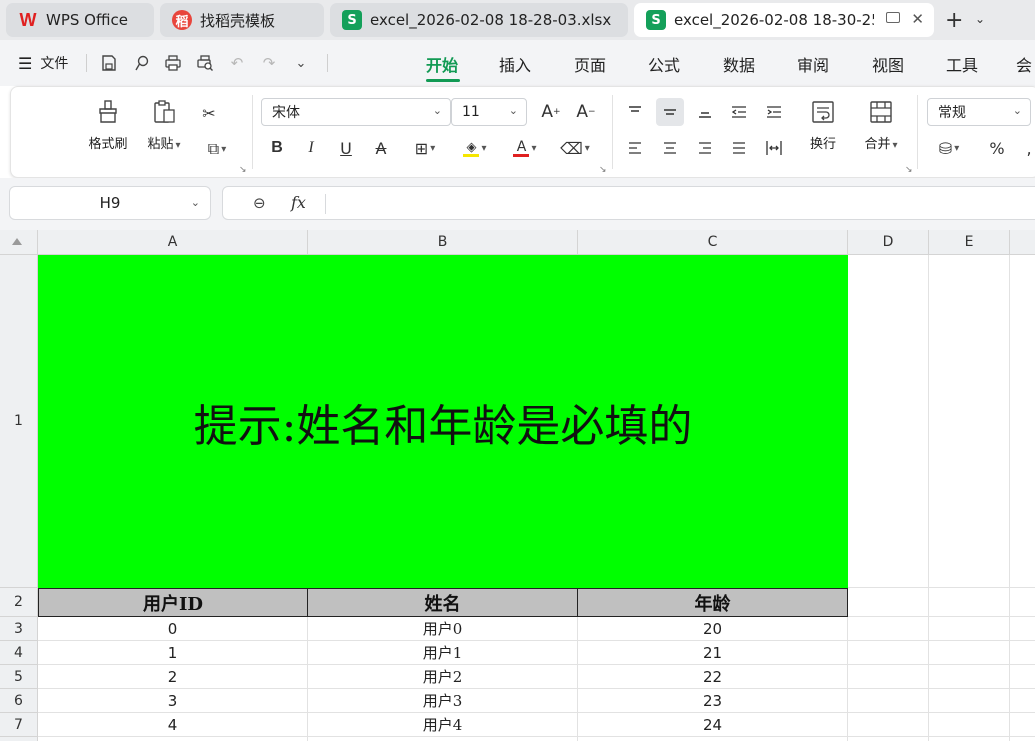 Image resolution: width=1035 pixels, height=741 pixels. What do you see at coordinates (713, 701) in the screenshot?
I see `table-cell: 23` at bounding box center [713, 701].